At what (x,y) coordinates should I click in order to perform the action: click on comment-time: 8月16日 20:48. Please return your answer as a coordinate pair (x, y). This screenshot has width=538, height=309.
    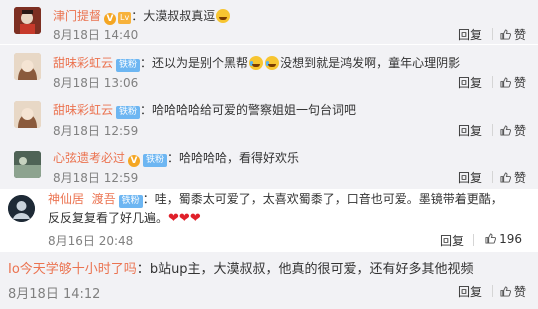
    Looking at the image, I should click on (91, 241).